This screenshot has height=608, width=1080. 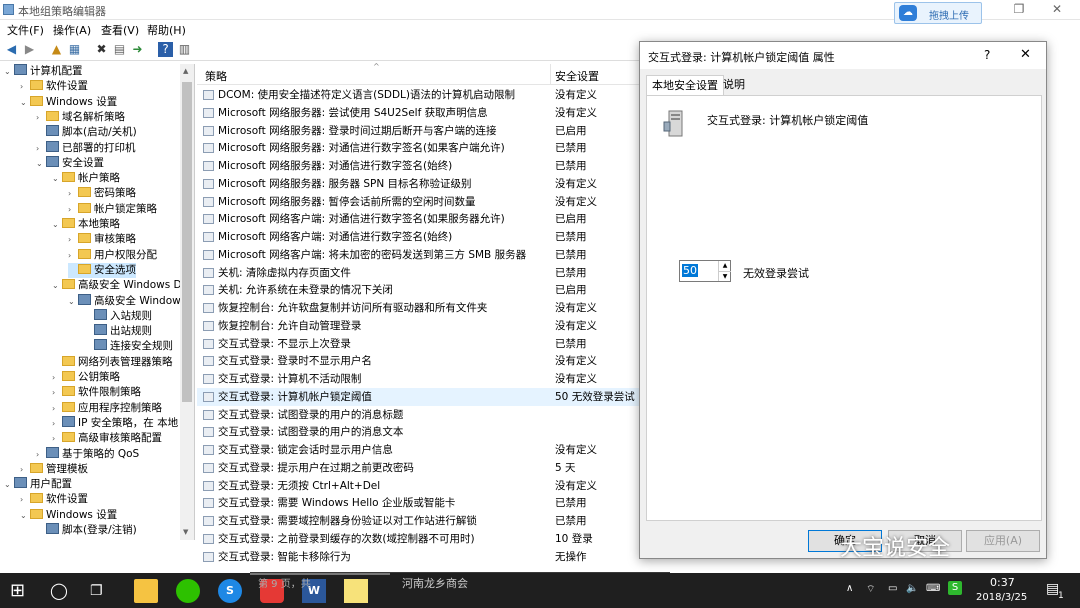 I want to click on tree-item: ⌄ 计算机配置, so click(x=43, y=71).